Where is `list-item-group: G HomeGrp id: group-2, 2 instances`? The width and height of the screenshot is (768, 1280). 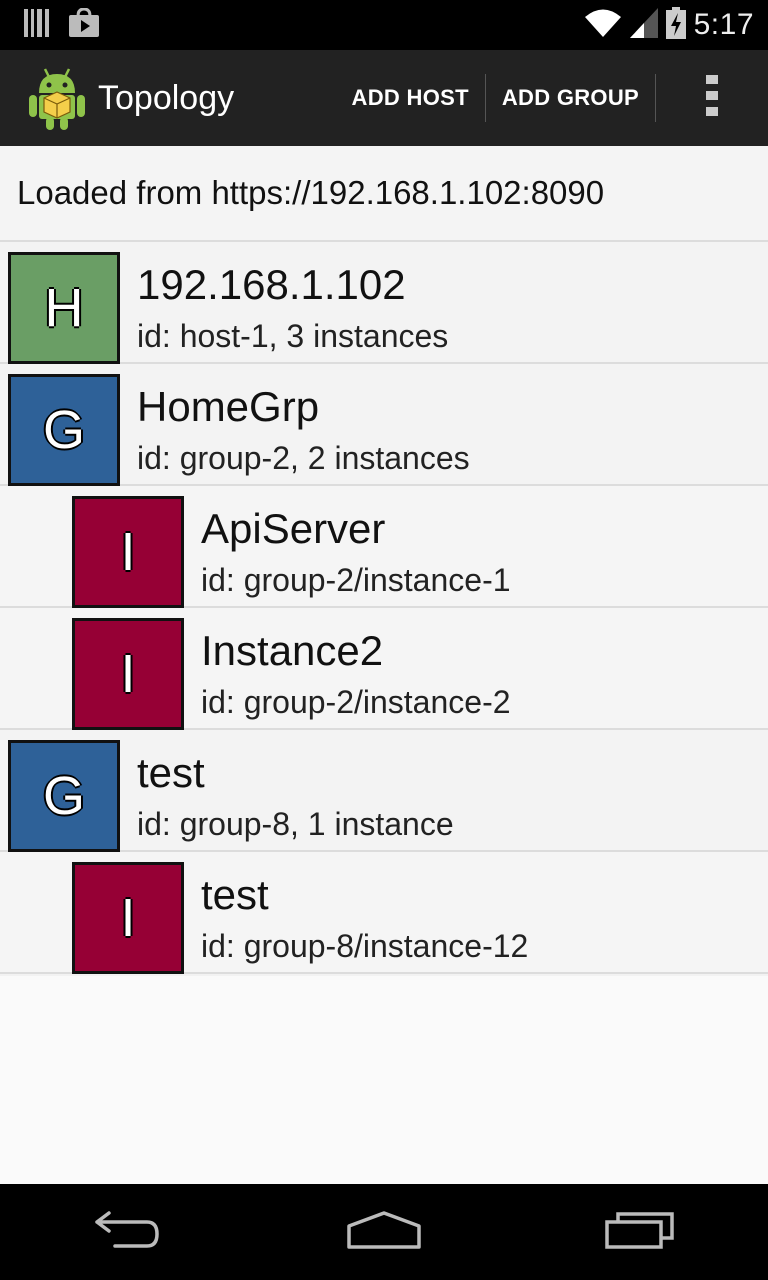
list-item-group: G HomeGrp id: group-2, 2 instances is located at coordinates (384, 425).